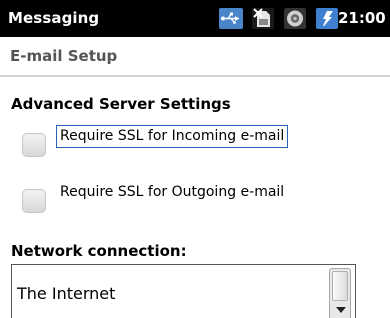 Image resolution: width=390 pixels, height=318 pixels. I want to click on usb-sync-icon, so click(231, 18).